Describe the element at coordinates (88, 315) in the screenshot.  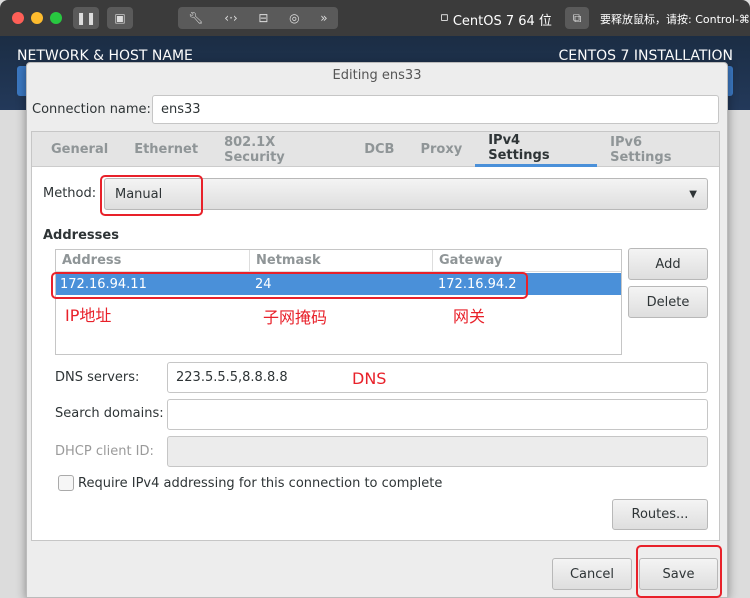
I see `annotation-ip: IP地址` at that location.